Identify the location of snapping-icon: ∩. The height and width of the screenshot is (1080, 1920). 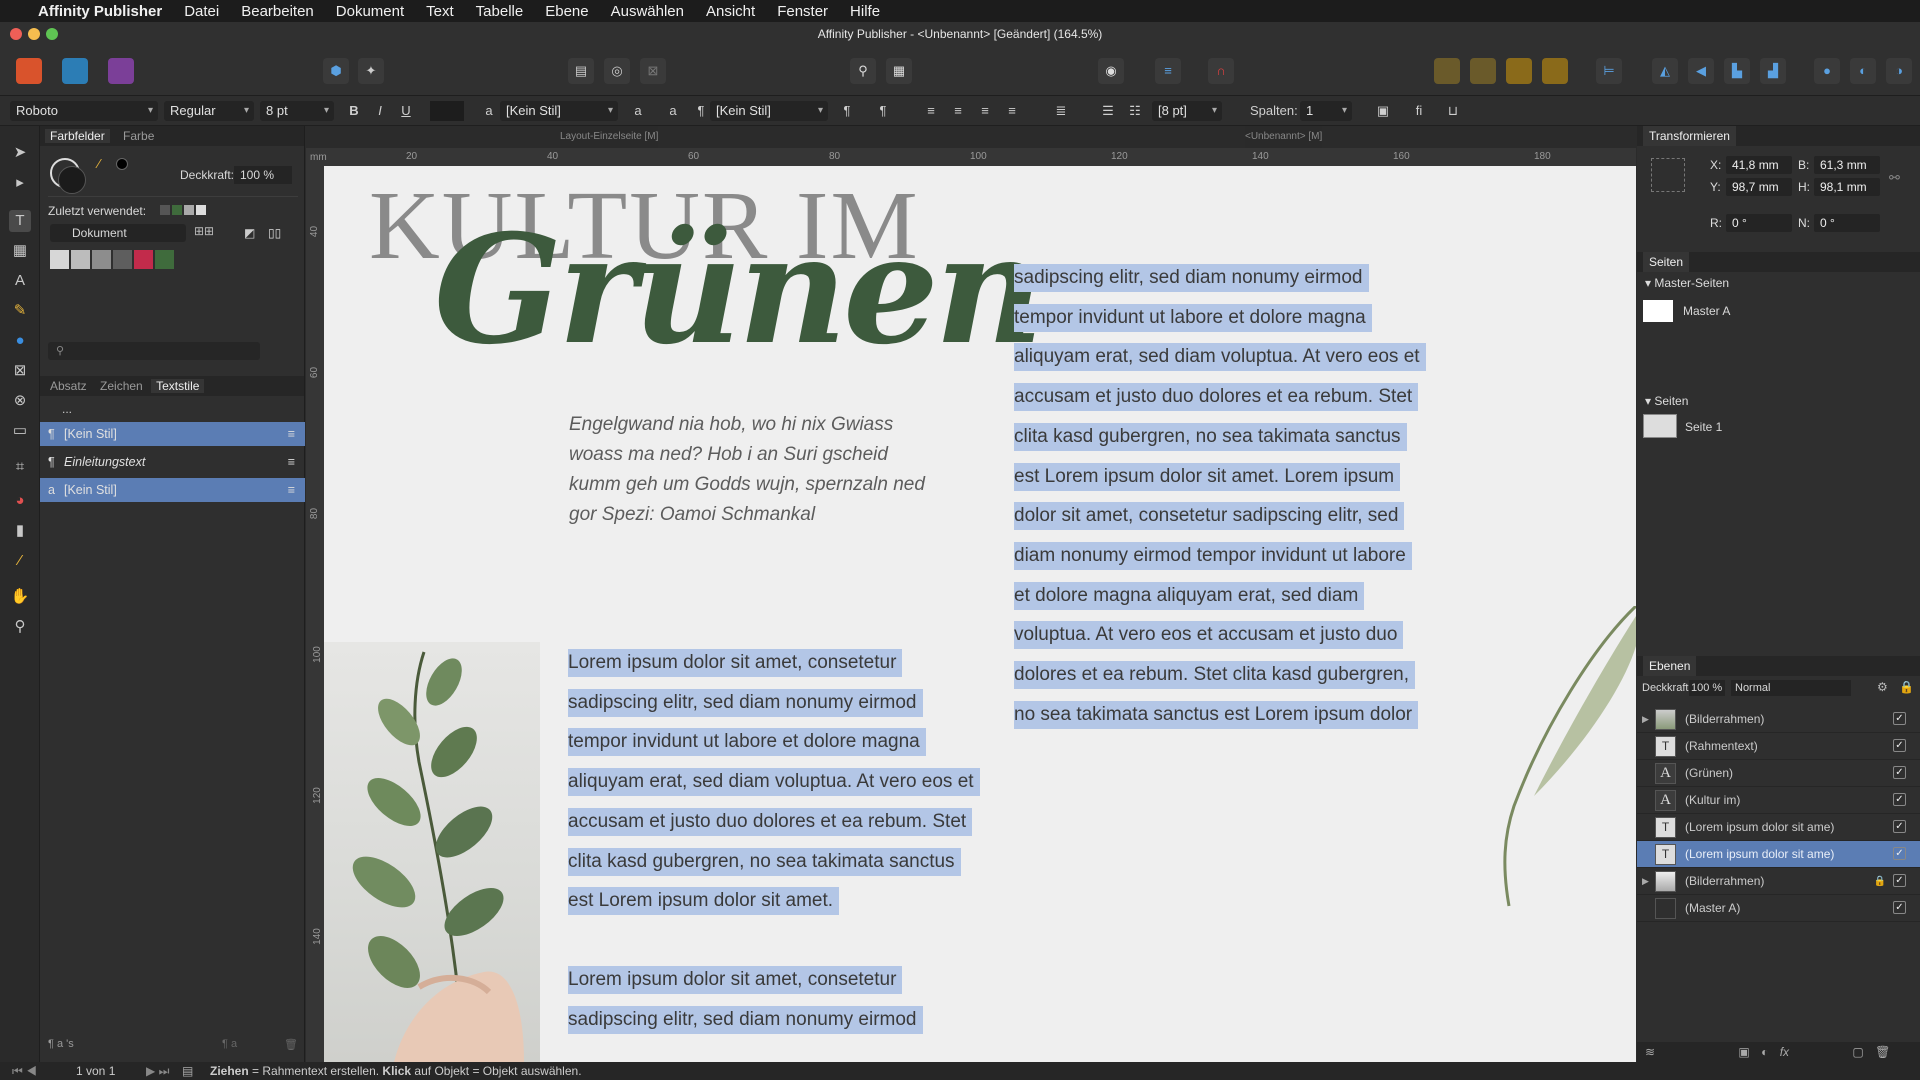
(1221, 71).